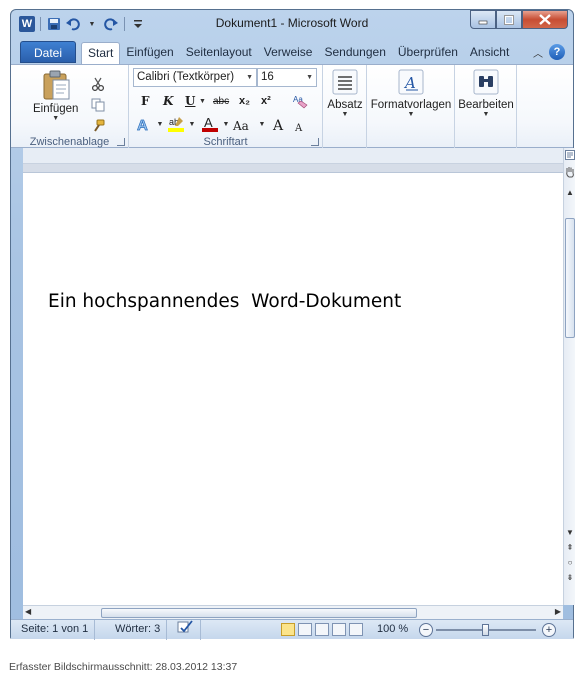 The width and height of the screenshot is (576, 683). Describe the element at coordinates (345, 114) in the screenshot. I see `paragraph-dropdown-icon: ▼` at that location.